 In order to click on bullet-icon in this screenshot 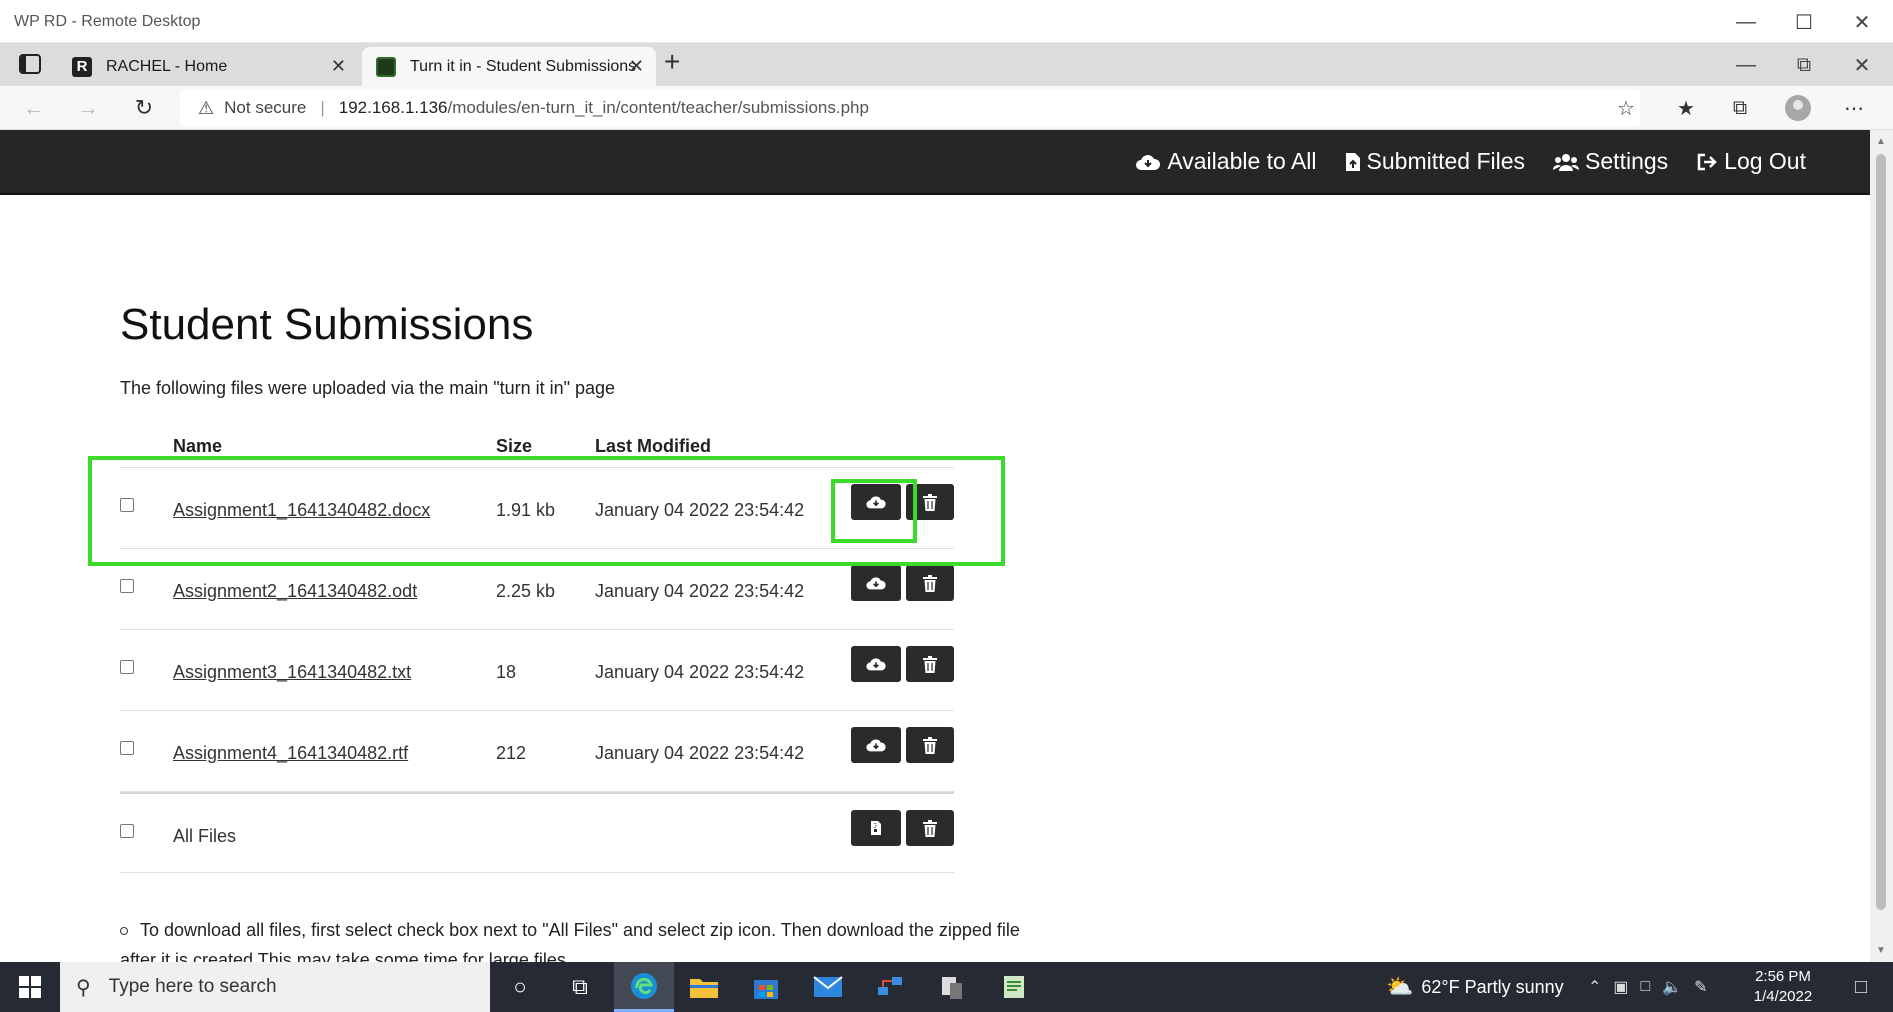, I will do `click(124, 931)`.